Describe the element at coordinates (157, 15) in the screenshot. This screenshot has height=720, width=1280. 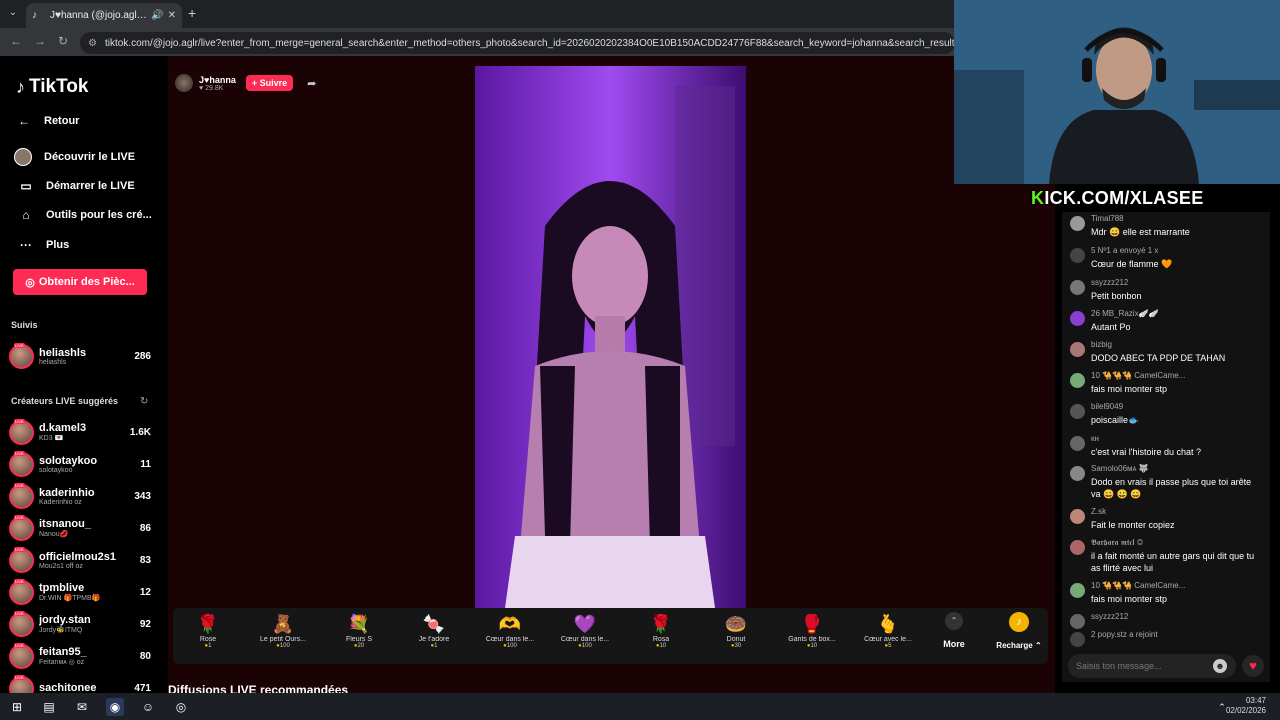
I see `mute-tab-icon: 🔊` at that location.